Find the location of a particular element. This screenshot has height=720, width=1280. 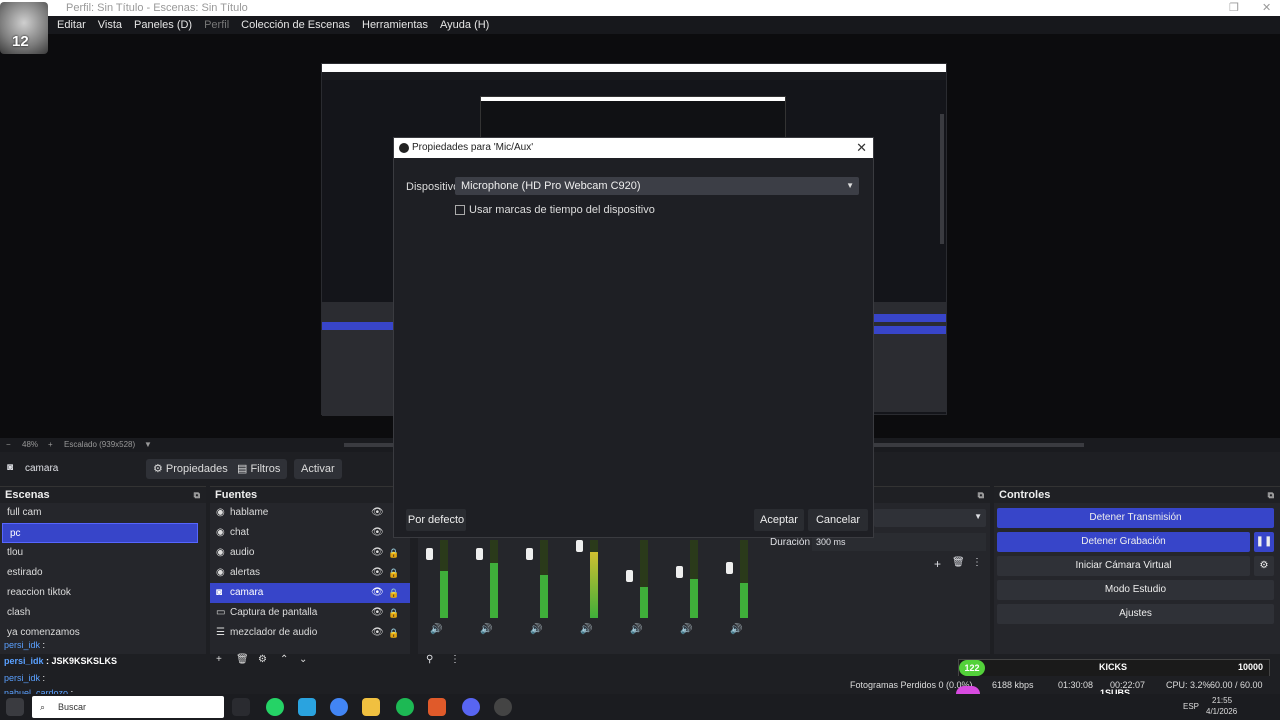

start-virtual-camera-button: Iniciar Cámara Virtual is located at coordinates (1123, 566).